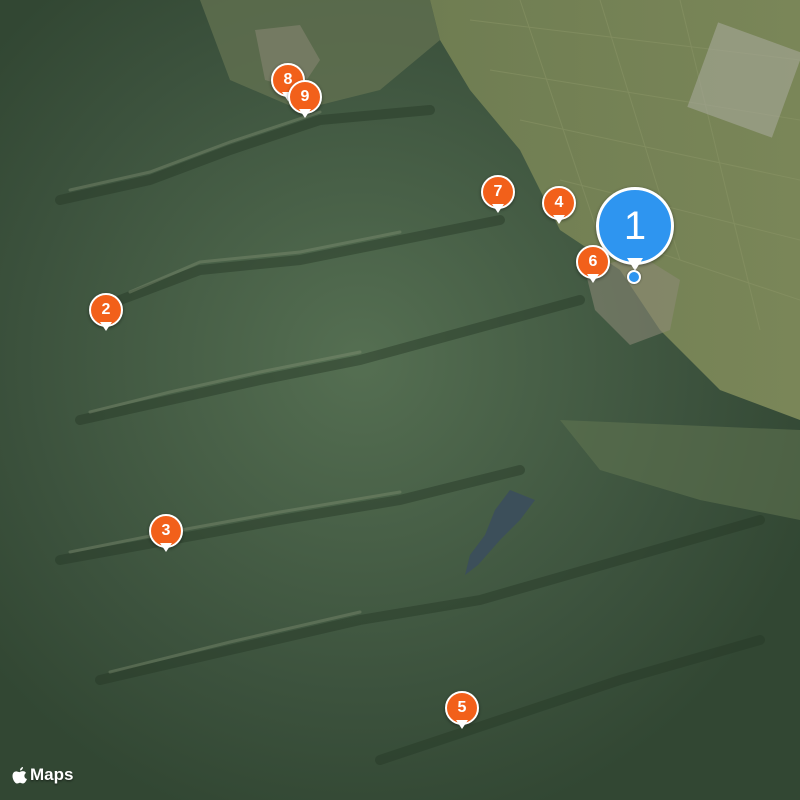  I want to click on map-pin-5: 5, so click(462, 712).